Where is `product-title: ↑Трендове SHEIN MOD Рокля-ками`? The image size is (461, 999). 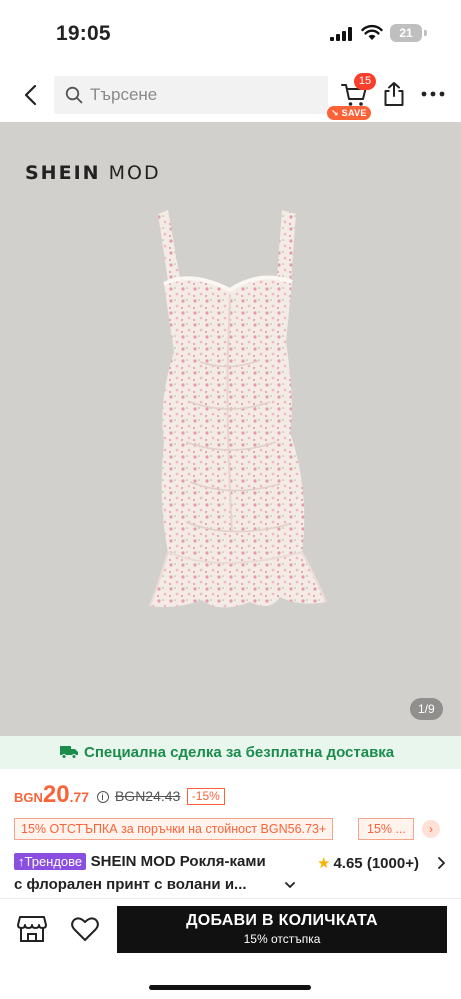
product-title: ↑Трендове SHEIN MOD Рокля-ками is located at coordinates (164, 862).